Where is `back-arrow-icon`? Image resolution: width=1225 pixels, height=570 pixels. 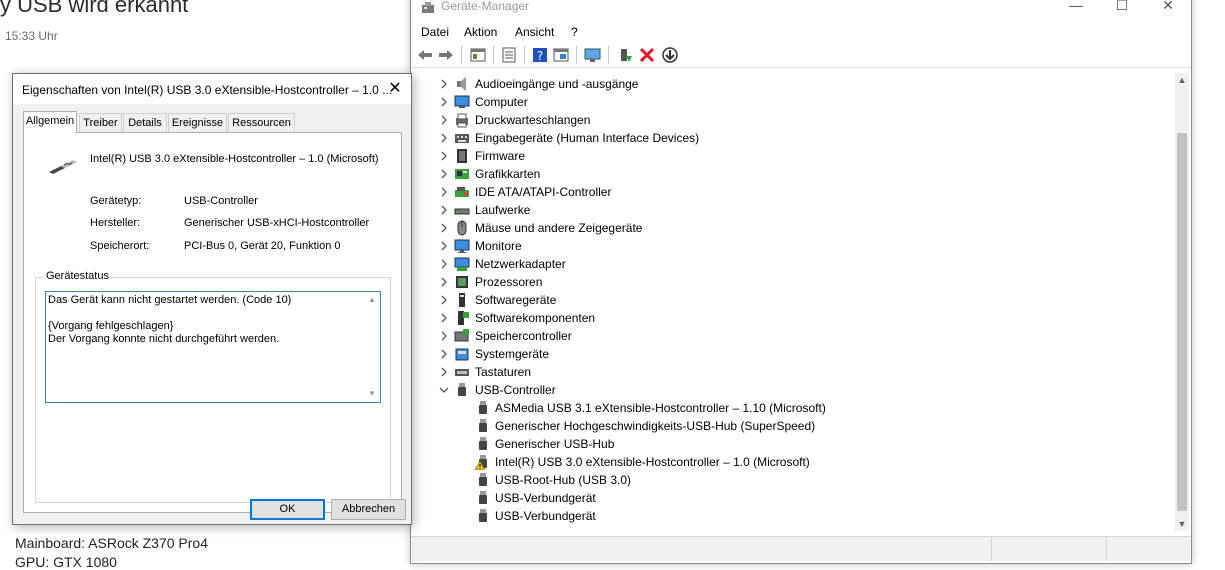
back-arrow-icon is located at coordinates (425, 55).